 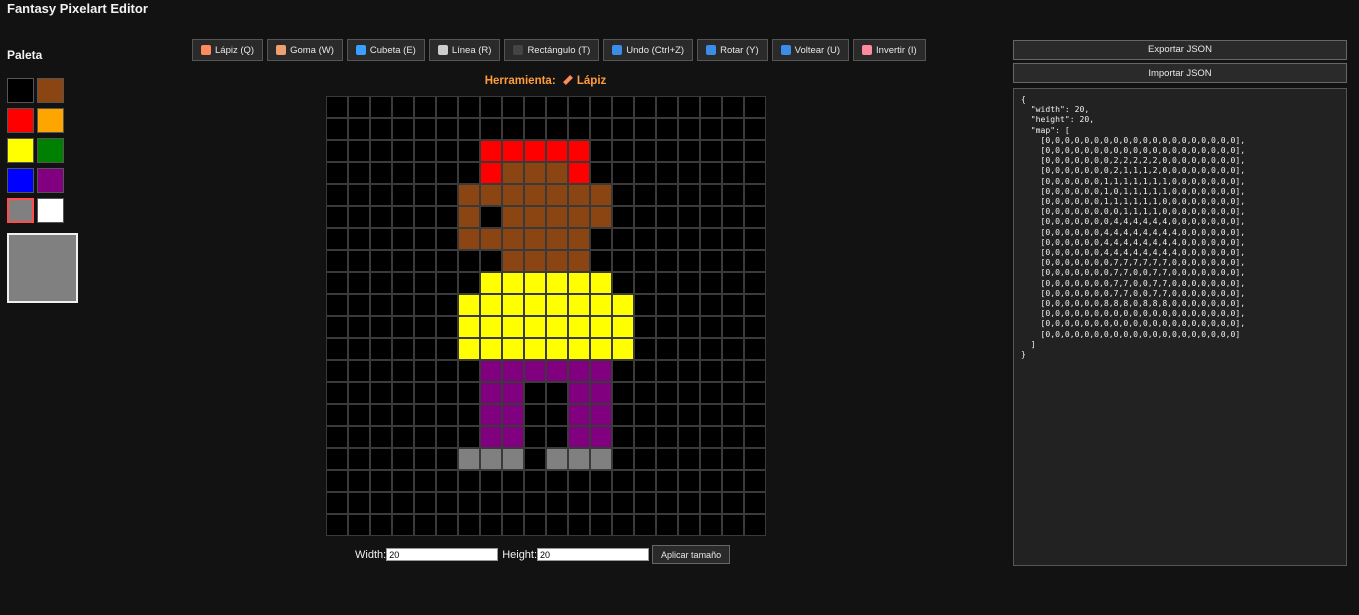 I want to click on eraser-tool-button: Goma (W), so click(x=305, y=50).